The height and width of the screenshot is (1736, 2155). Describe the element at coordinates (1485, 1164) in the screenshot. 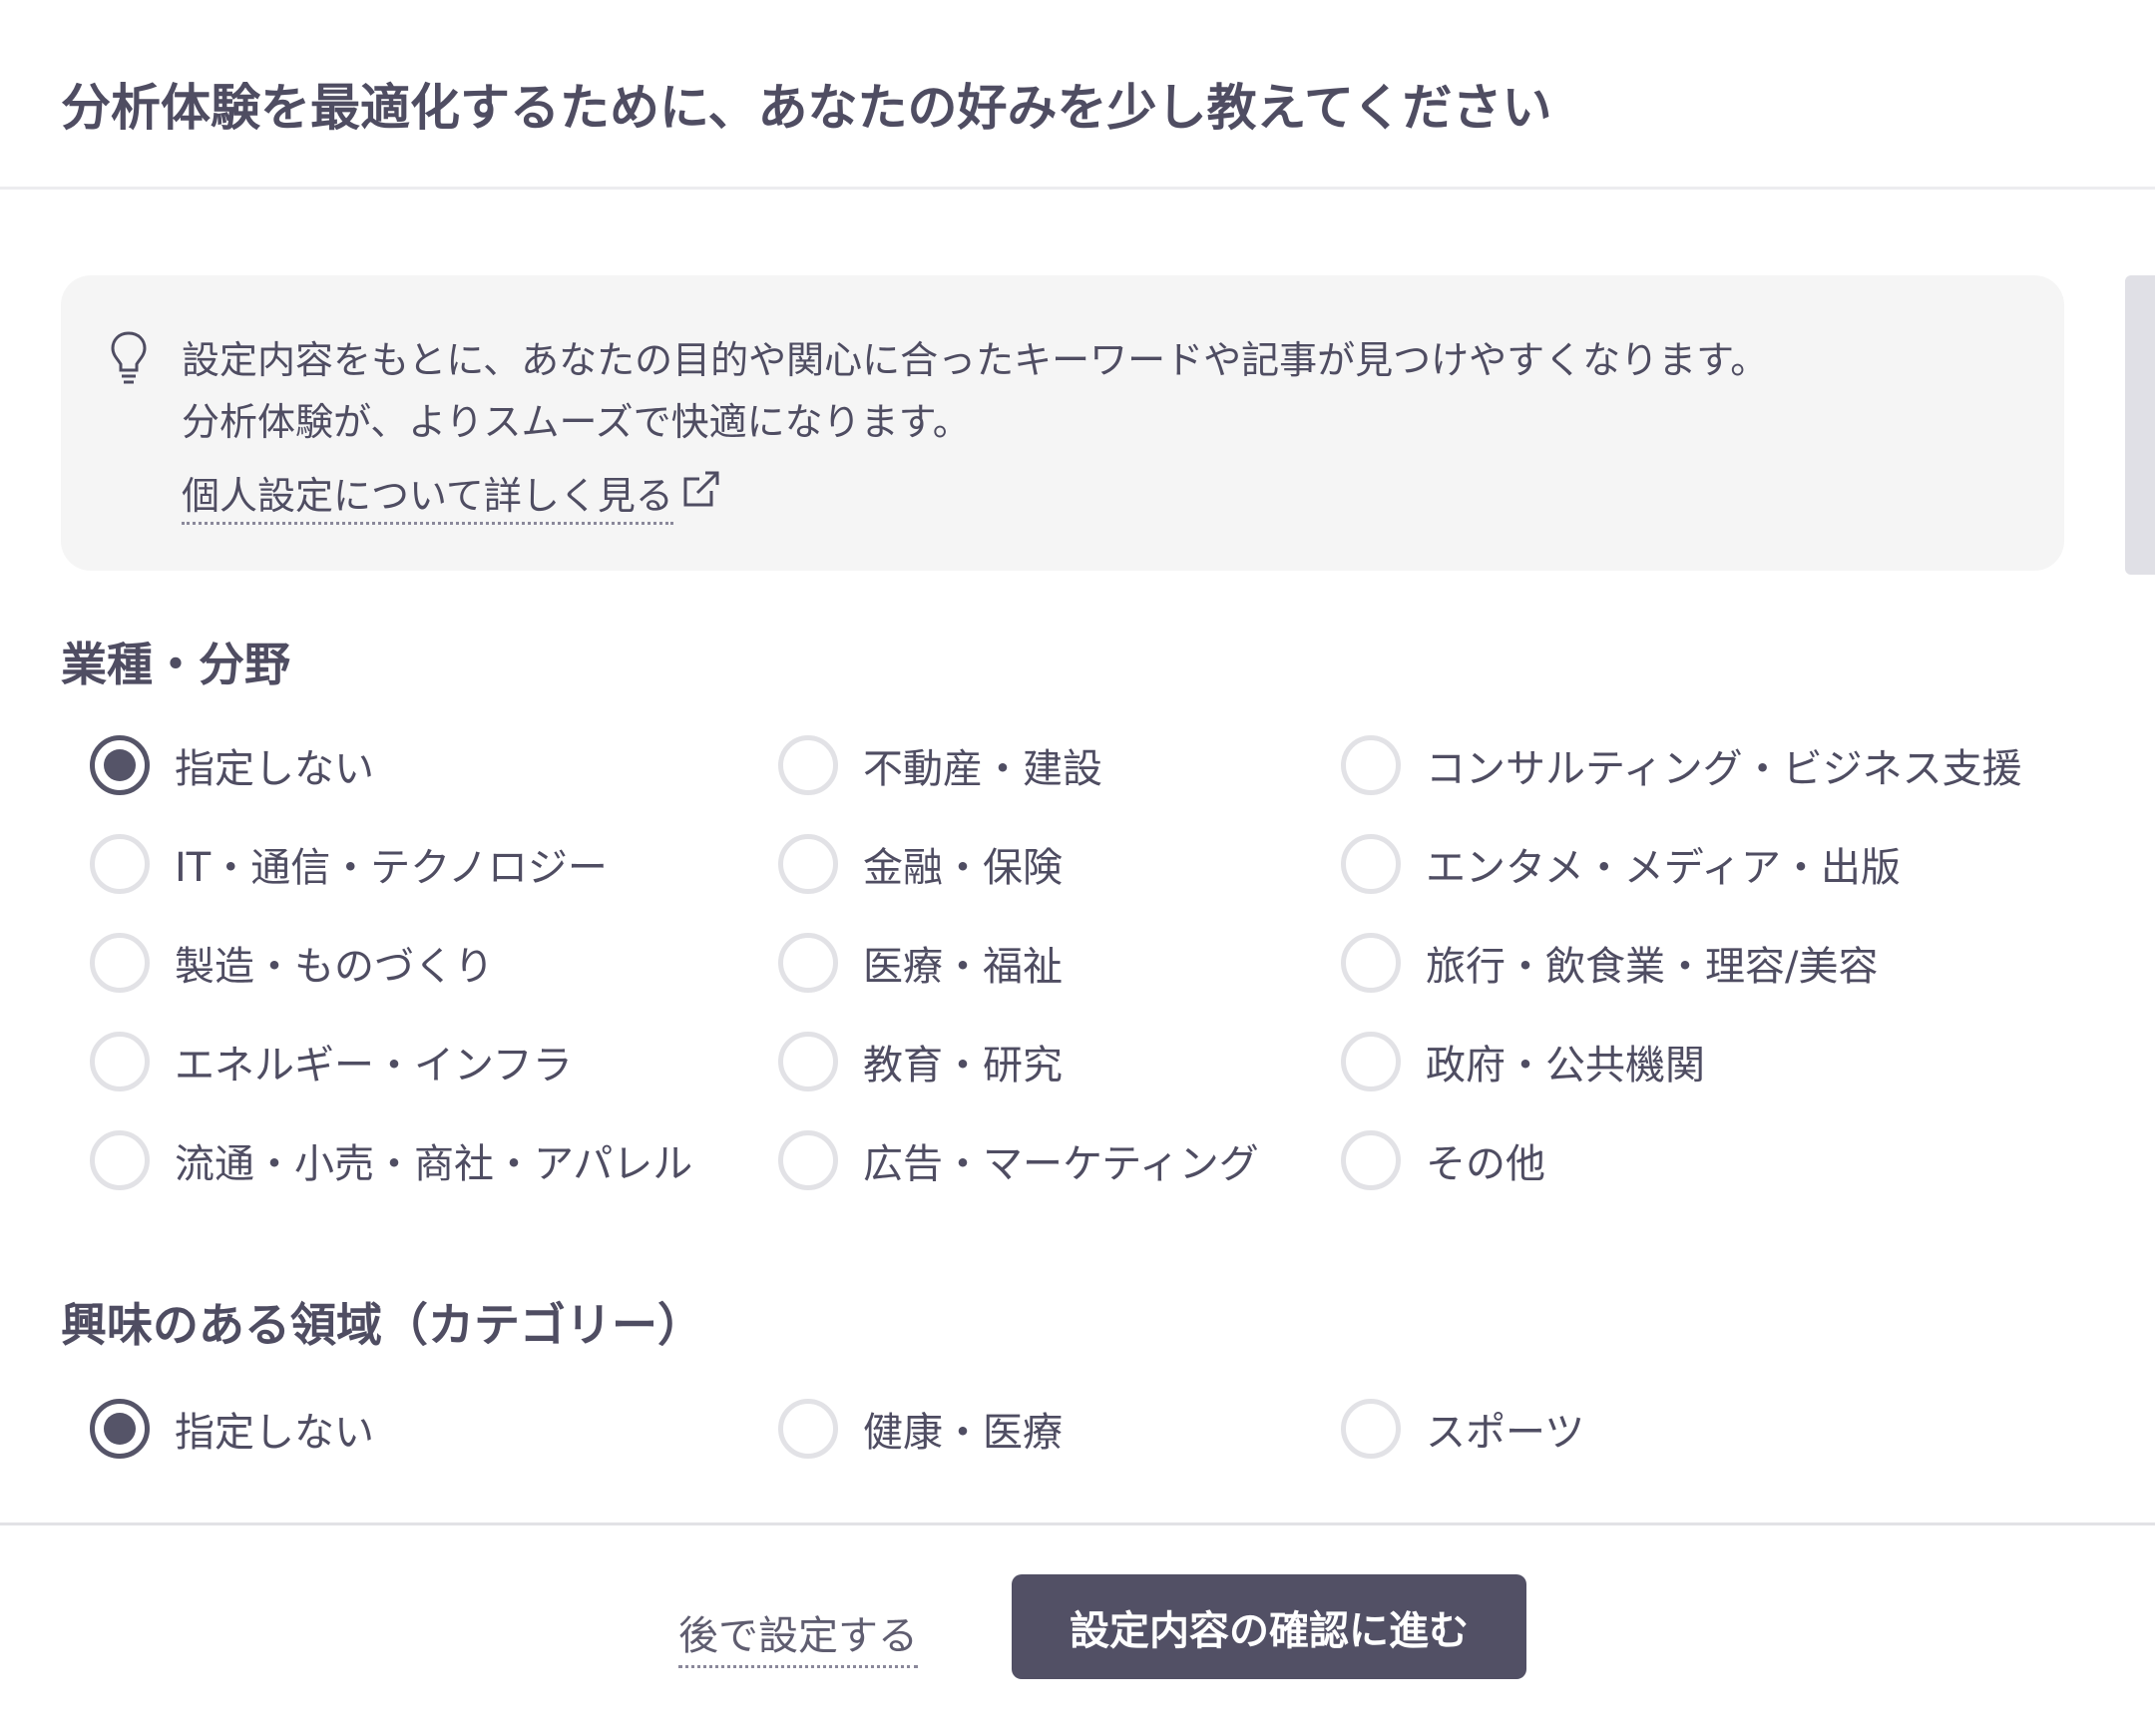

I see `option-label: その他` at that location.